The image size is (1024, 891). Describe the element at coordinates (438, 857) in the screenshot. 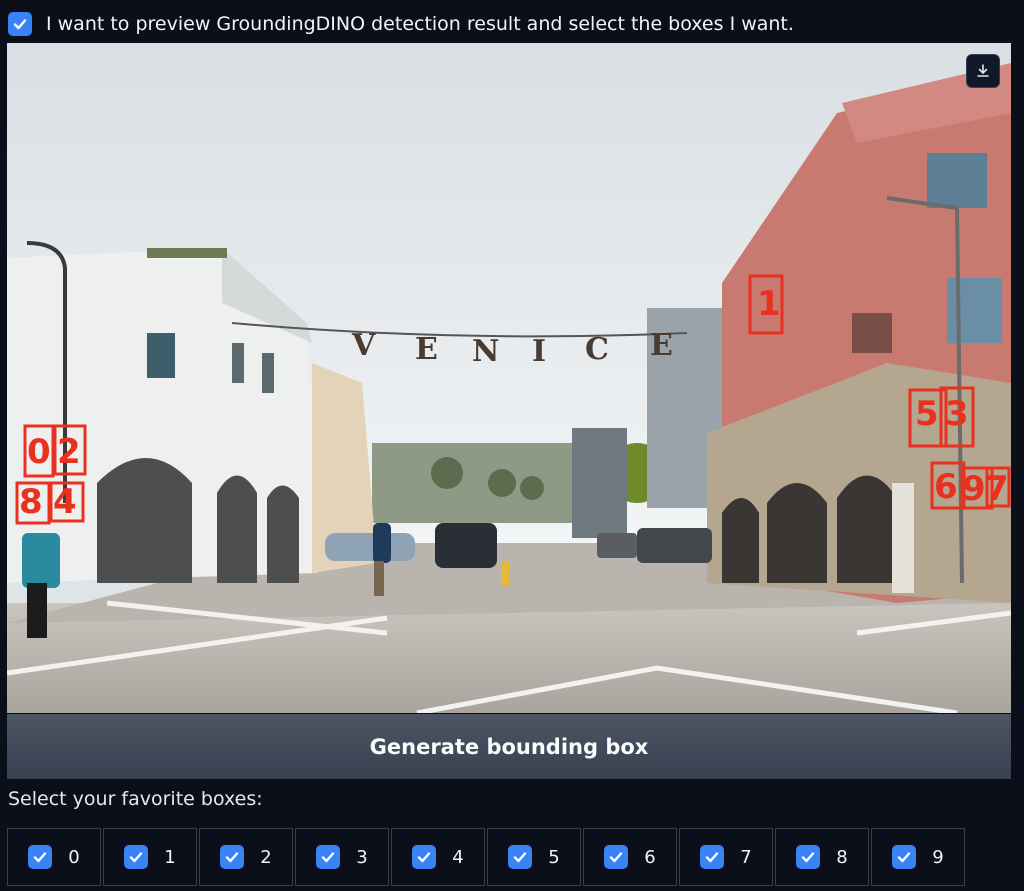

I see `box-option-4: 4` at that location.